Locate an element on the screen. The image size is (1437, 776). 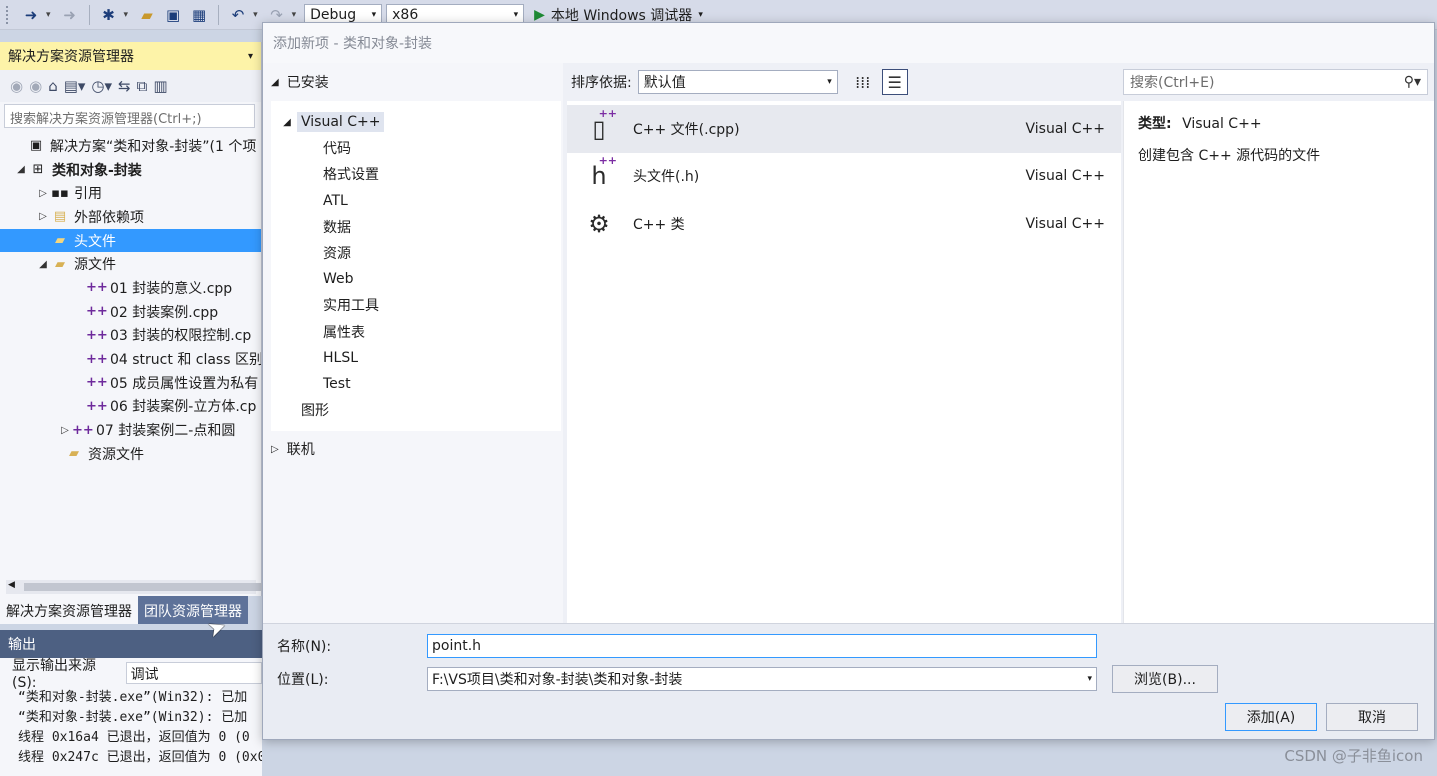
template-search-input: 搜索(Ctrl+E) ⚲▾ is located at coordinates (1275, 82).